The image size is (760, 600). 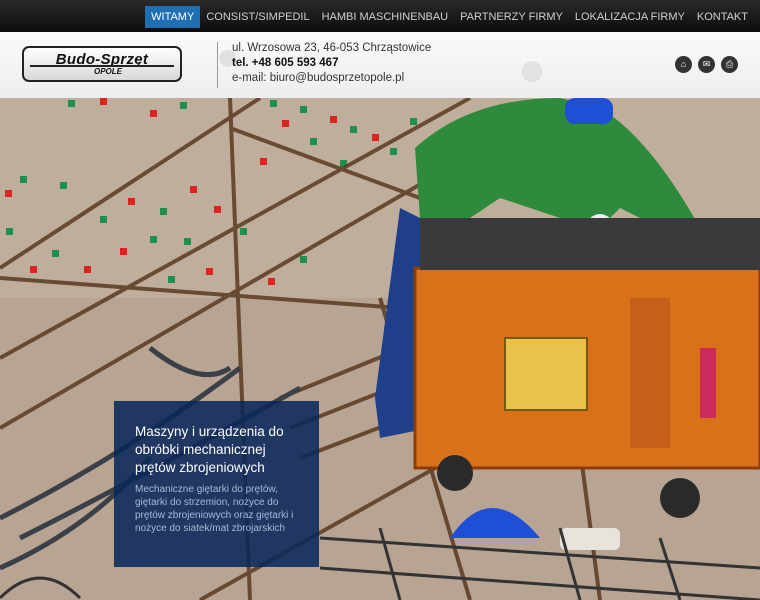 What do you see at coordinates (173, 17) in the screenshot?
I see `nav-item-witamy: WITAMY` at bounding box center [173, 17].